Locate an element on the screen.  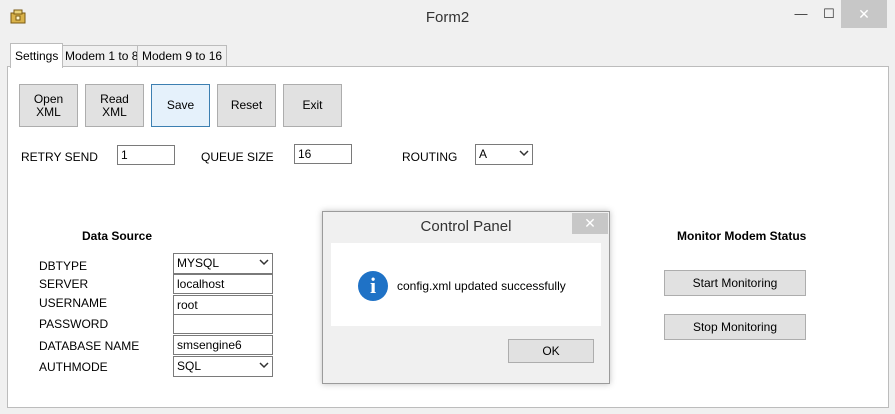
database-name-input: smsengine6 is located at coordinates (223, 345).